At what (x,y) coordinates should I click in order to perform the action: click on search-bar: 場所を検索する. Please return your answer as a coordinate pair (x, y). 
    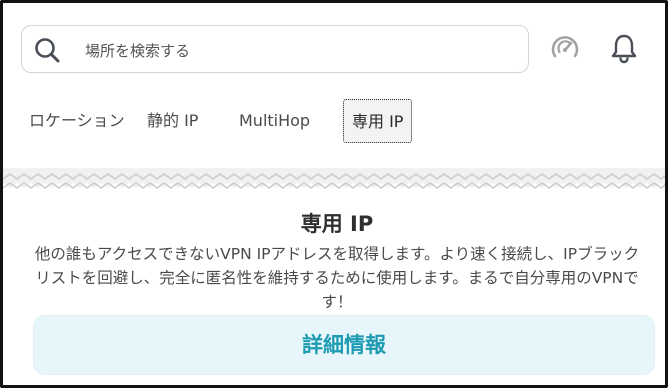
    Looking at the image, I should click on (275, 49).